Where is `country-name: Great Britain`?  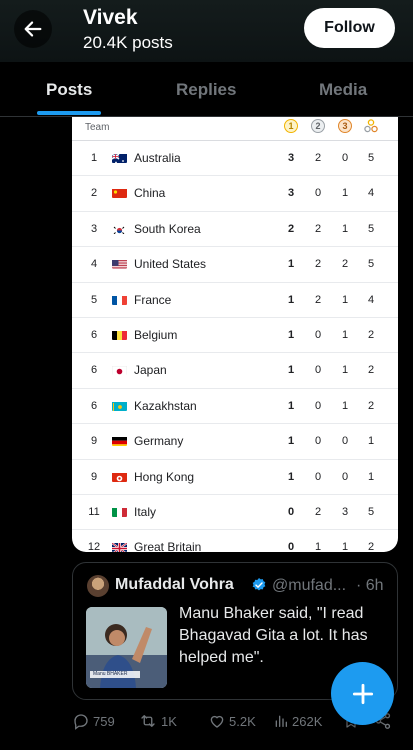 country-name: Great Britain is located at coordinates (168, 546).